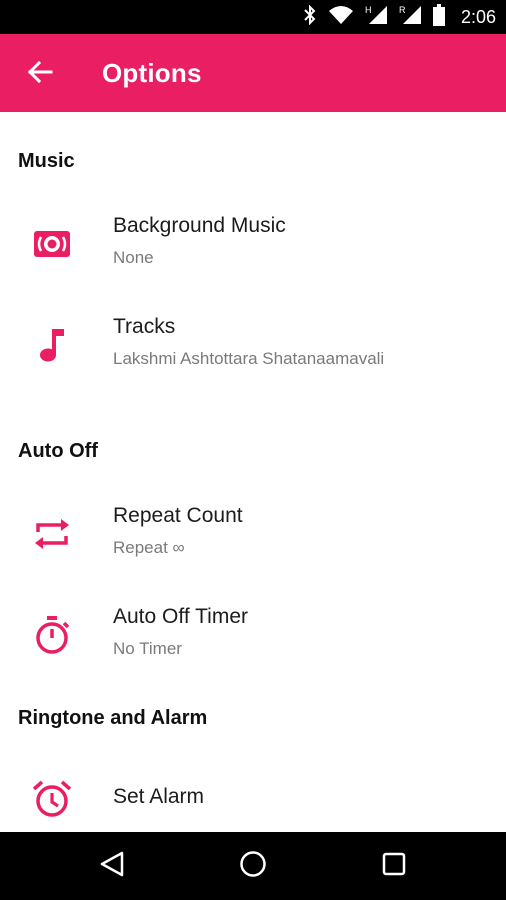 This screenshot has height=900, width=506. I want to click on status-icons: H R 2:06, so click(399, 17).